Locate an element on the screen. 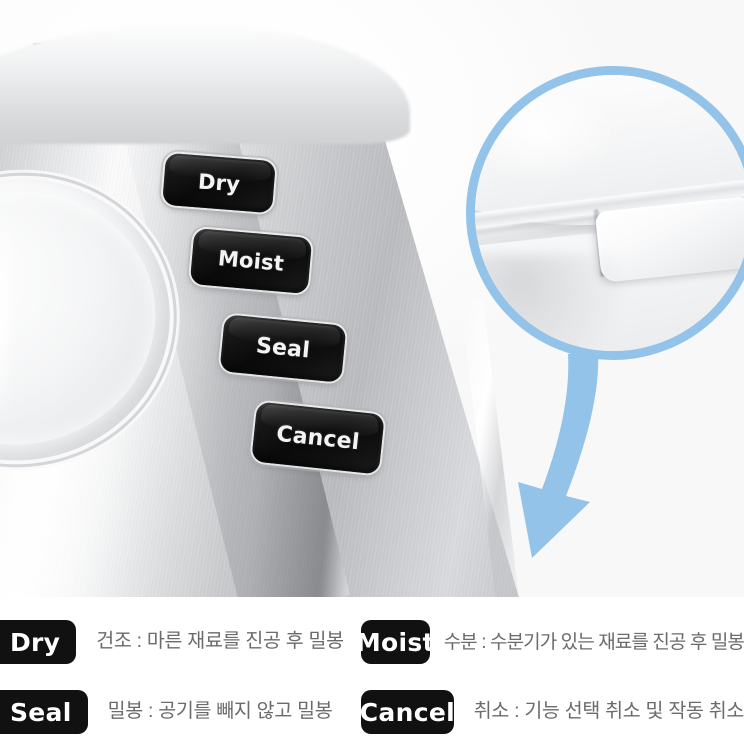 This screenshot has width=744, height=744. panel-button-dry: Dry is located at coordinates (219, 183).